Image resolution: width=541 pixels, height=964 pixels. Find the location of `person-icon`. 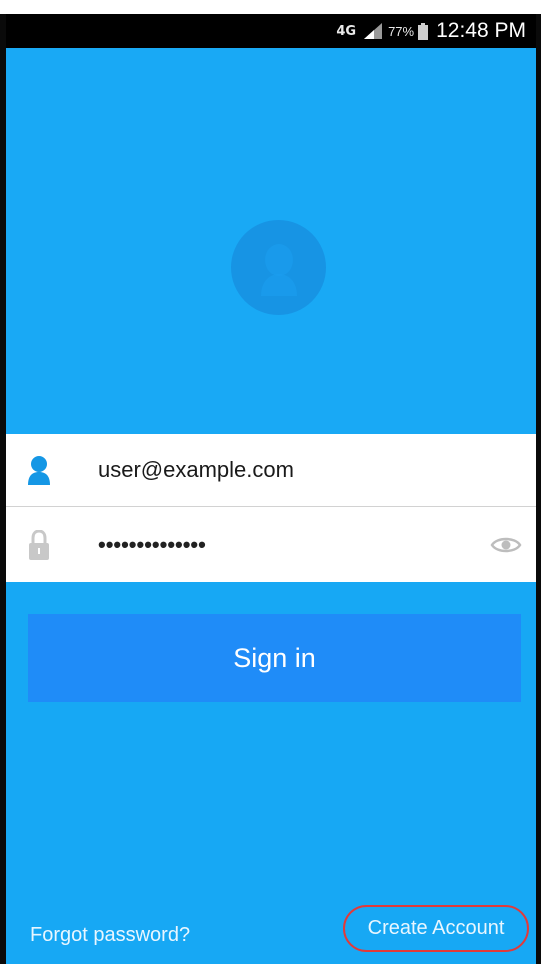

person-icon is located at coordinates (39, 470).